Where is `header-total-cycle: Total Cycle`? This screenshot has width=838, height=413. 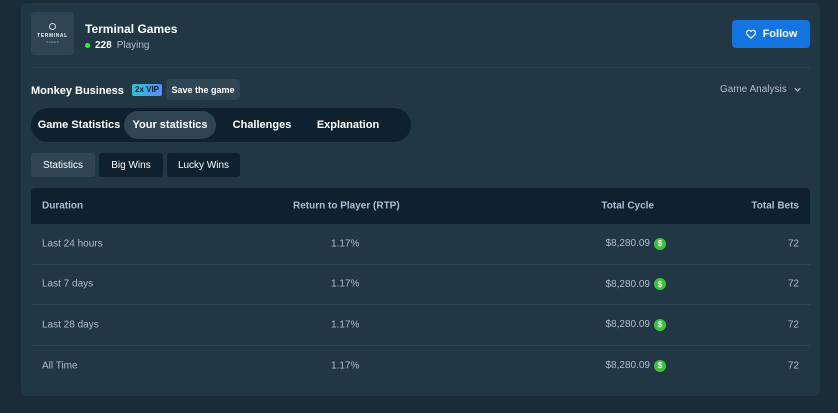
header-total-cycle: Total Cycle is located at coordinates (627, 206).